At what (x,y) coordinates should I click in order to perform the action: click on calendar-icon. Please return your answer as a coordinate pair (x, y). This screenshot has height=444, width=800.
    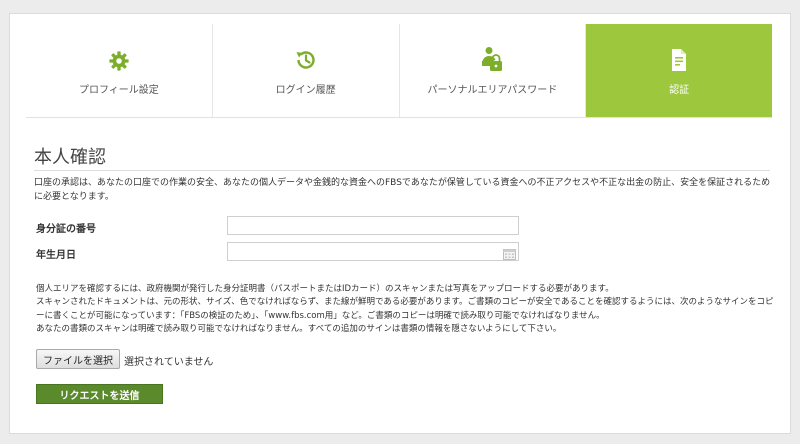
    Looking at the image, I should click on (509, 254).